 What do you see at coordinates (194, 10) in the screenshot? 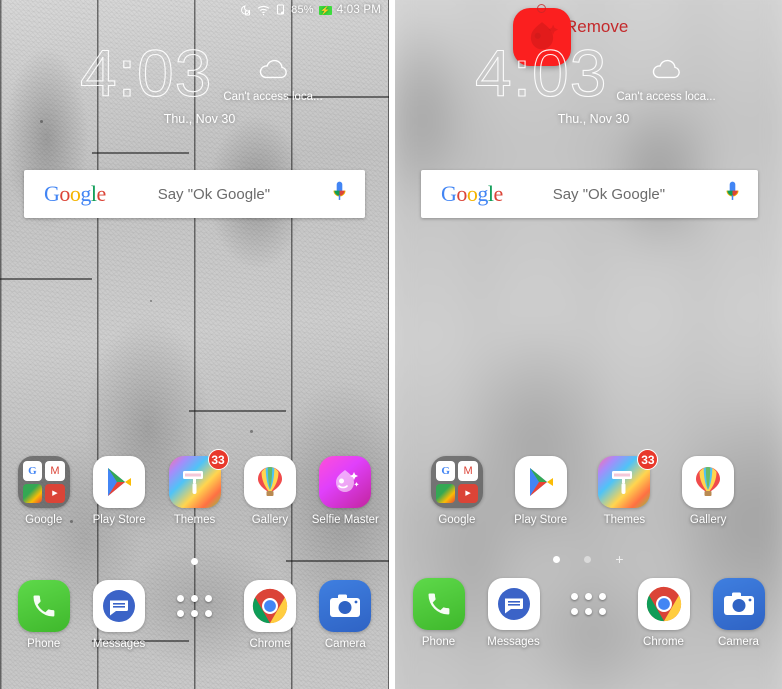
I see `status-bar: 85% ⚡ 4:03 PM` at bounding box center [194, 10].